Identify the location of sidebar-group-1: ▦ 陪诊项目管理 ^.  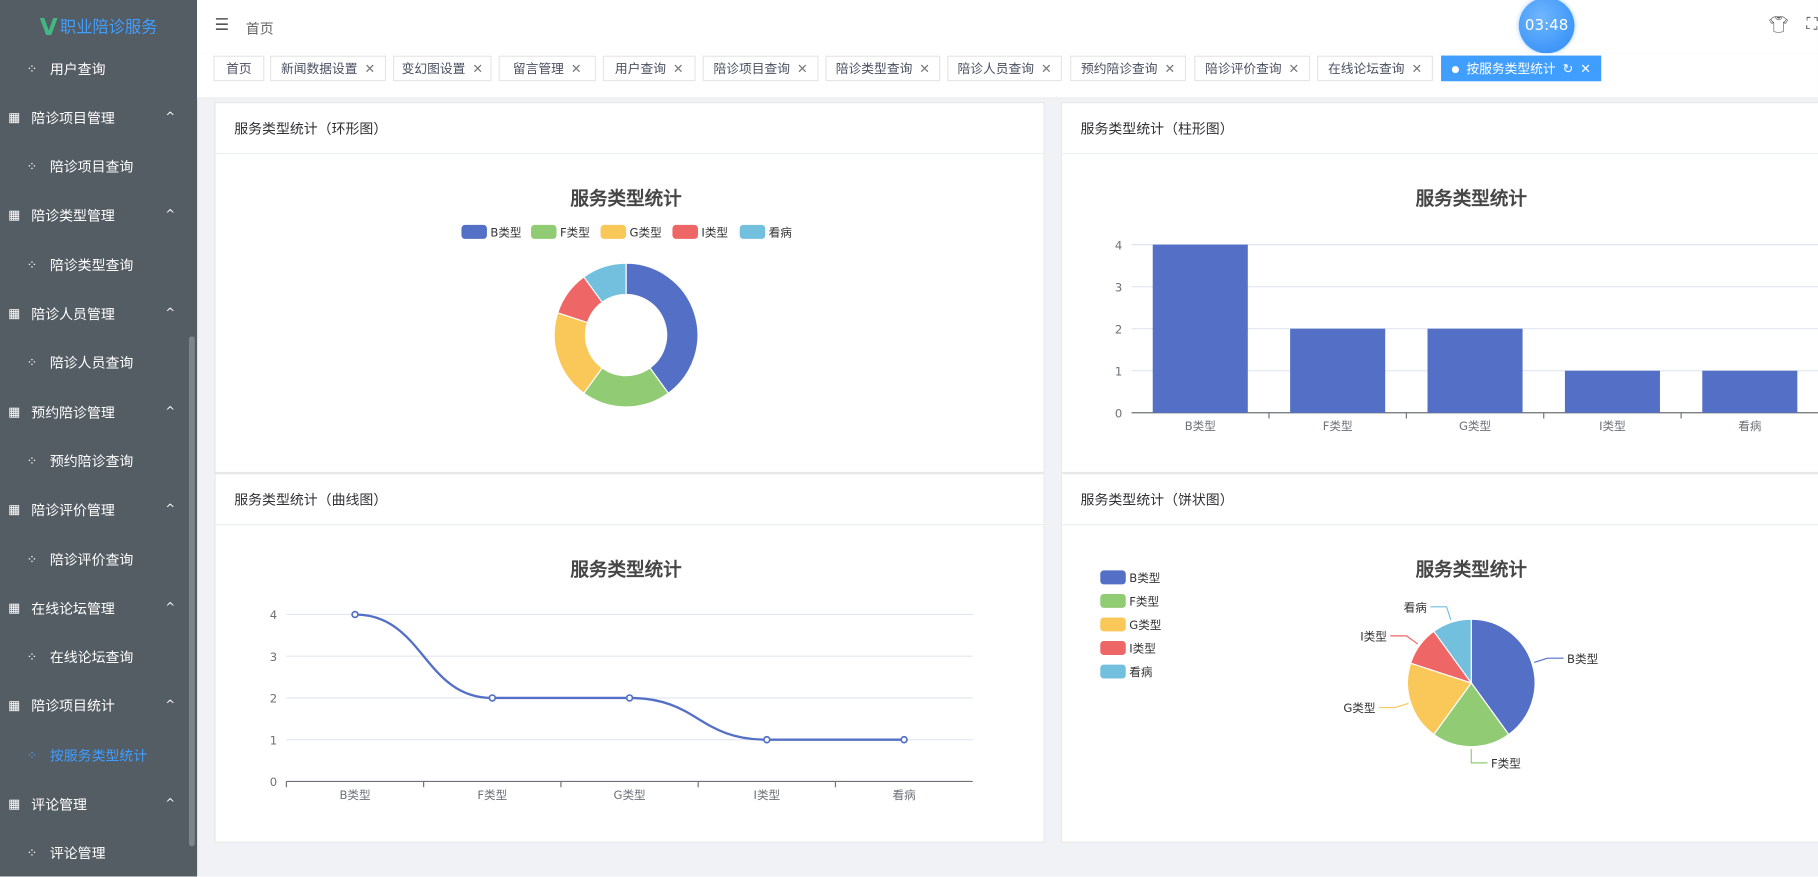
(95, 117).